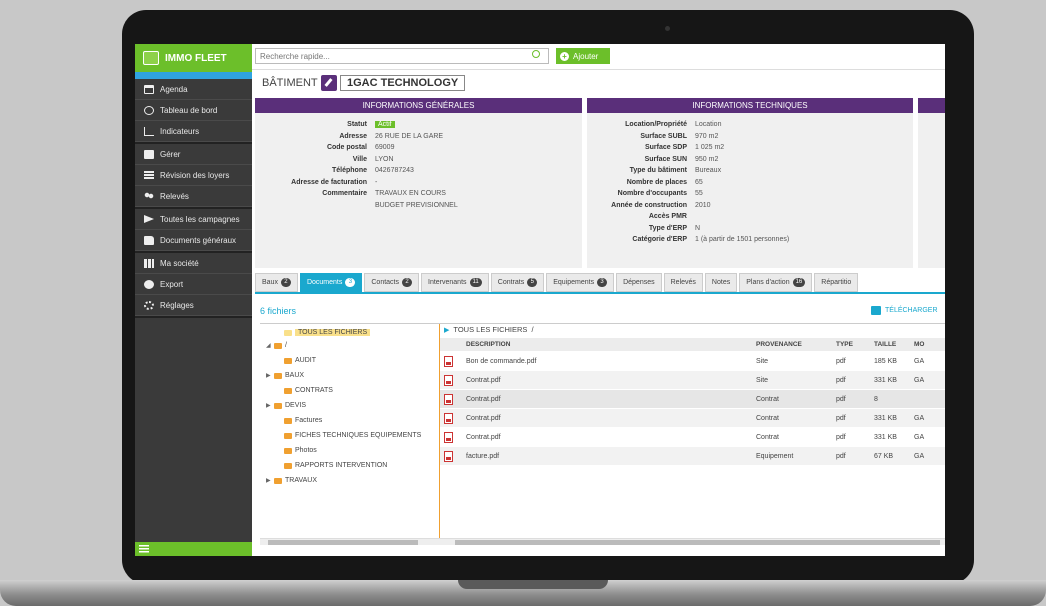 This screenshot has height=606, width=1046. I want to click on breadcrumb-root: TOUS LES FICHIERS, so click(490, 329).